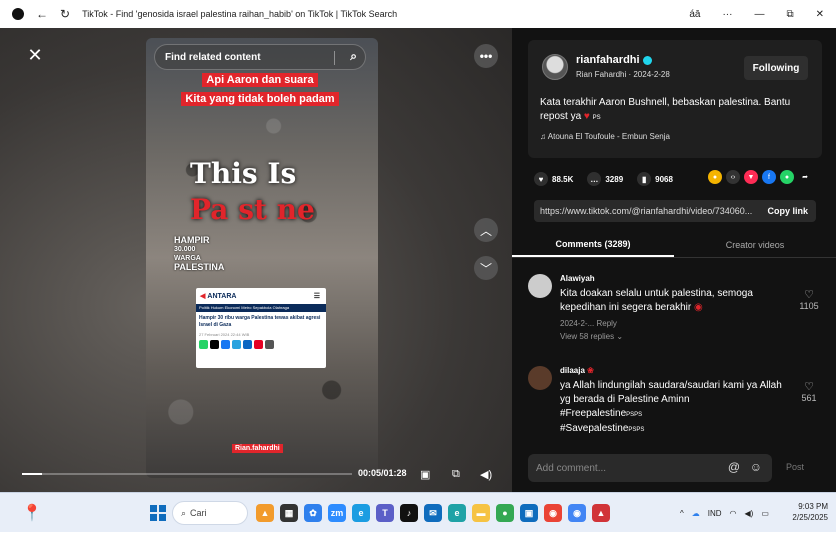 The width and height of the screenshot is (836, 533). Describe the element at coordinates (605, 179) in the screenshot. I see `comment-stat: … 3289` at that location.